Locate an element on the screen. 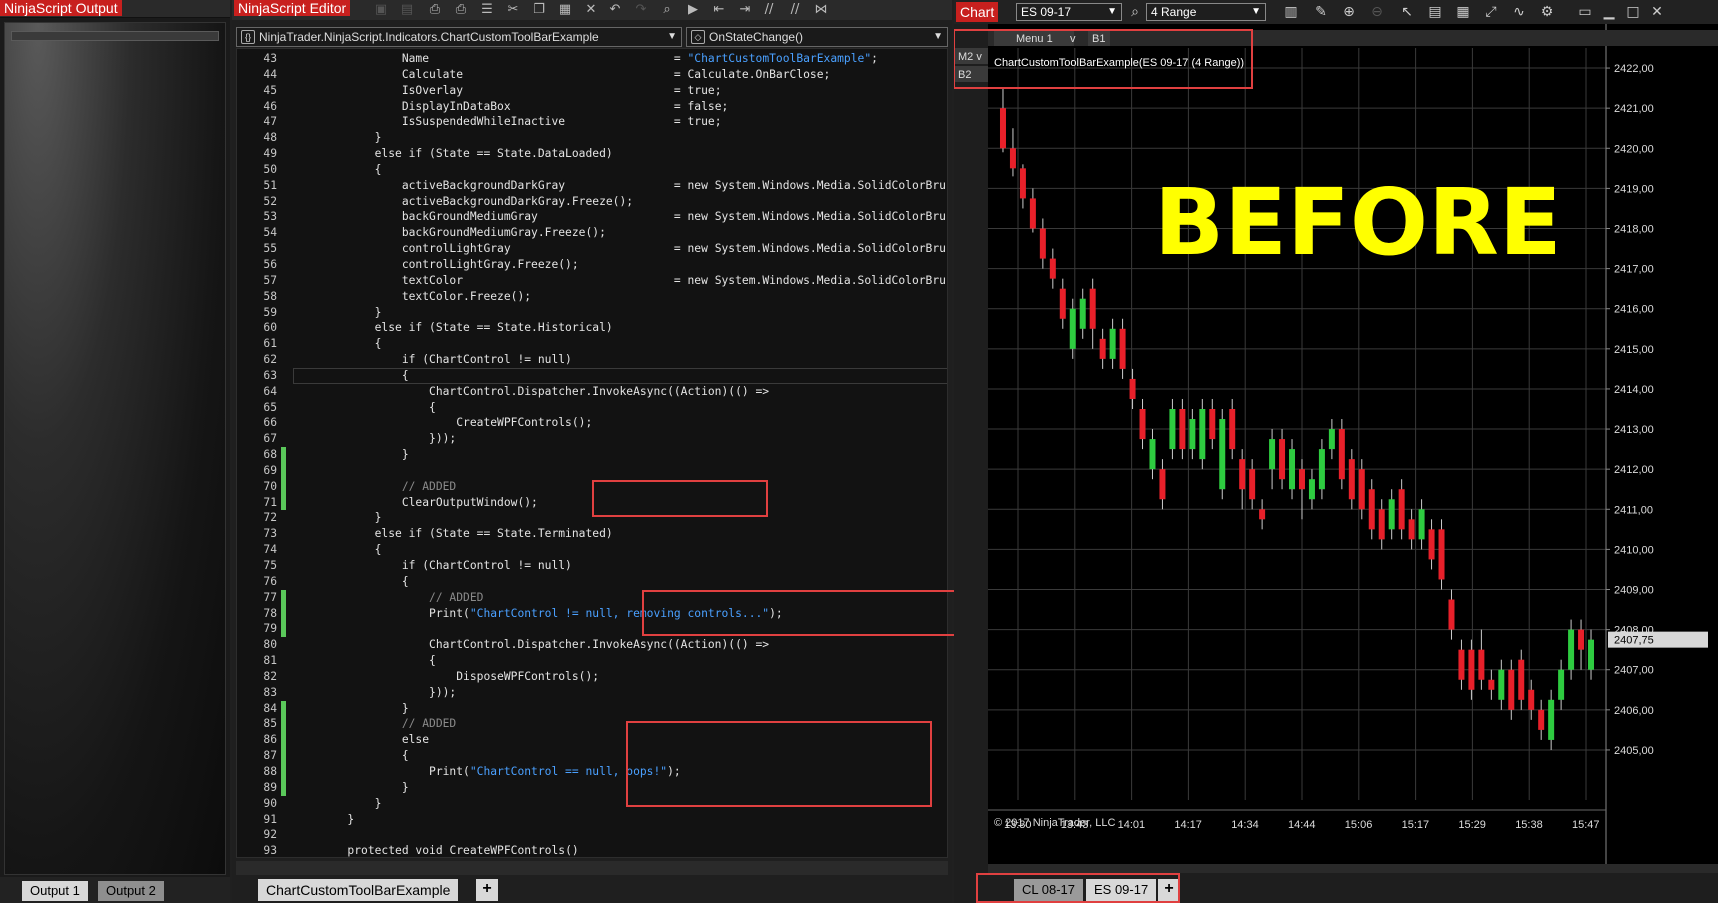 This screenshot has width=1718, height=903. code-line: 87 { is located at coordinates (592, 756).